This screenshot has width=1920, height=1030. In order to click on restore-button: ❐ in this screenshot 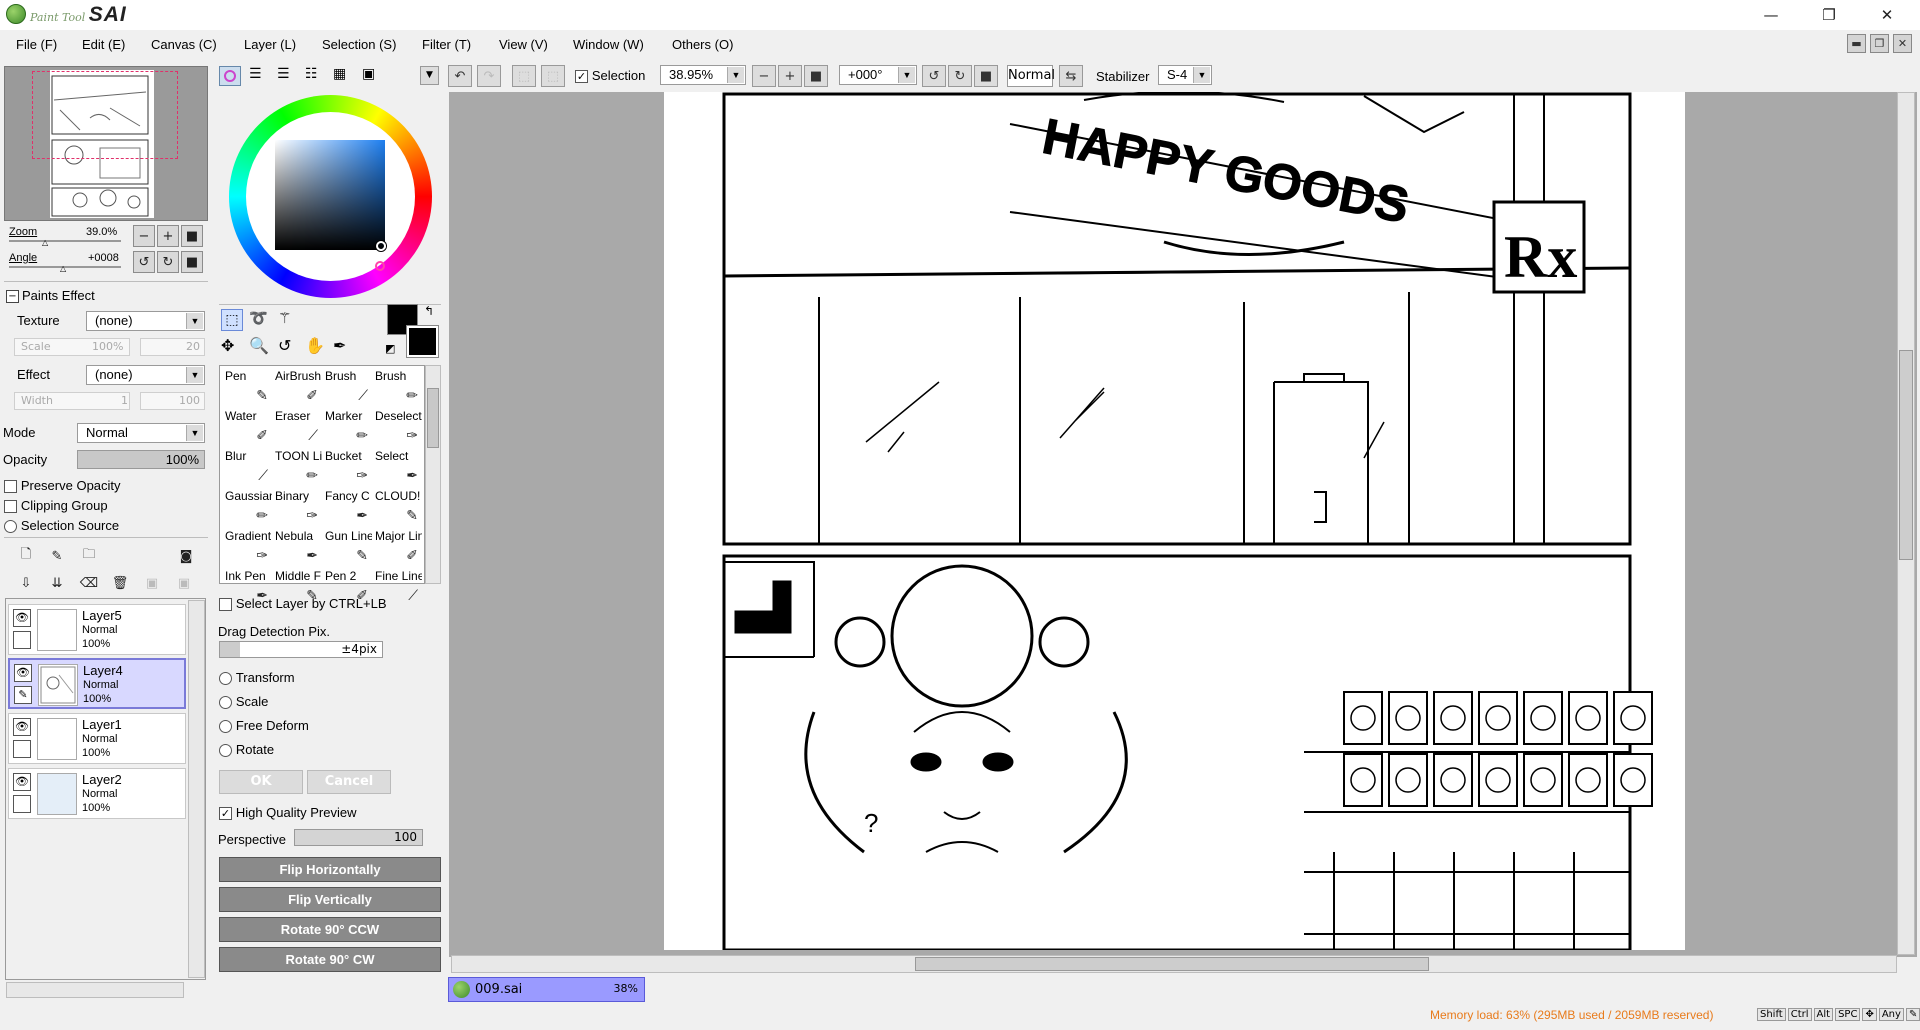, I will do `click(1829, 15)`.